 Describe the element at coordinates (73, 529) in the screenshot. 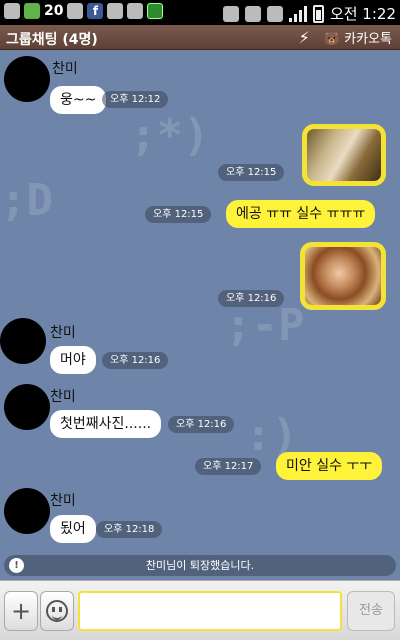

I see `incoming-message: 됬어` at that location.